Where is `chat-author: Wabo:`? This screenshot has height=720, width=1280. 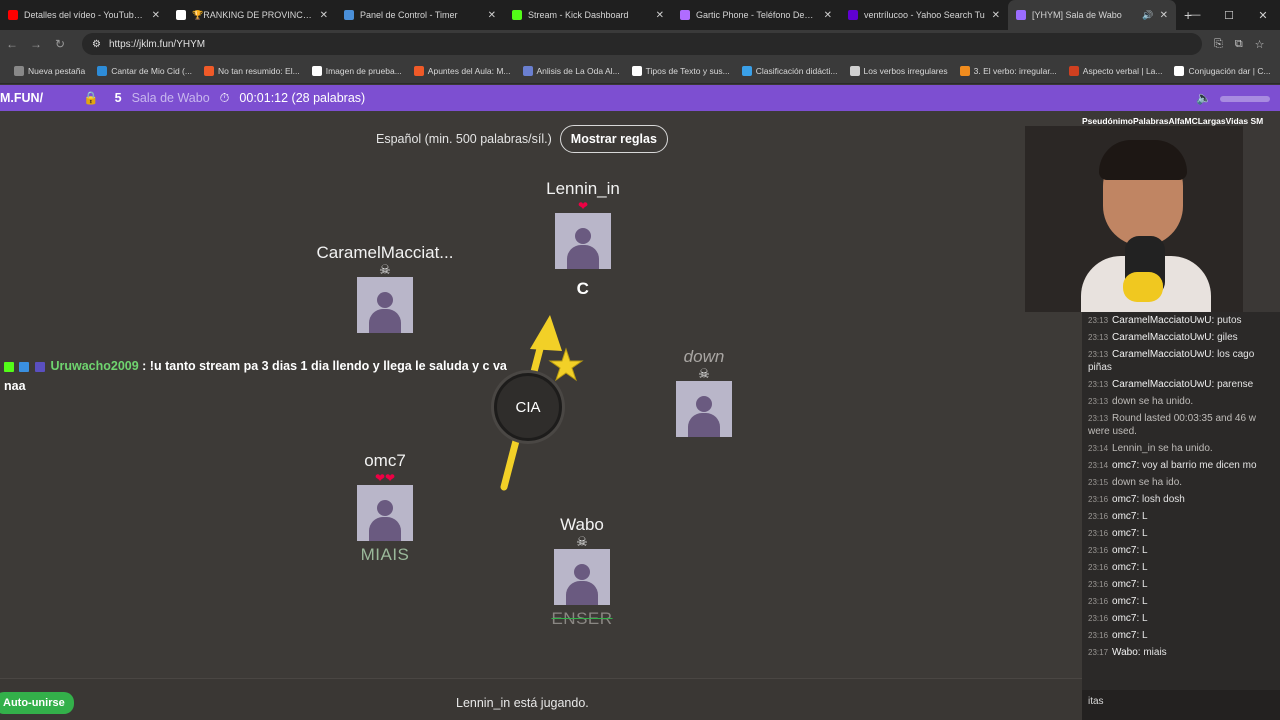 chat-author: Wabo: is located at coordinates (1126, 652).